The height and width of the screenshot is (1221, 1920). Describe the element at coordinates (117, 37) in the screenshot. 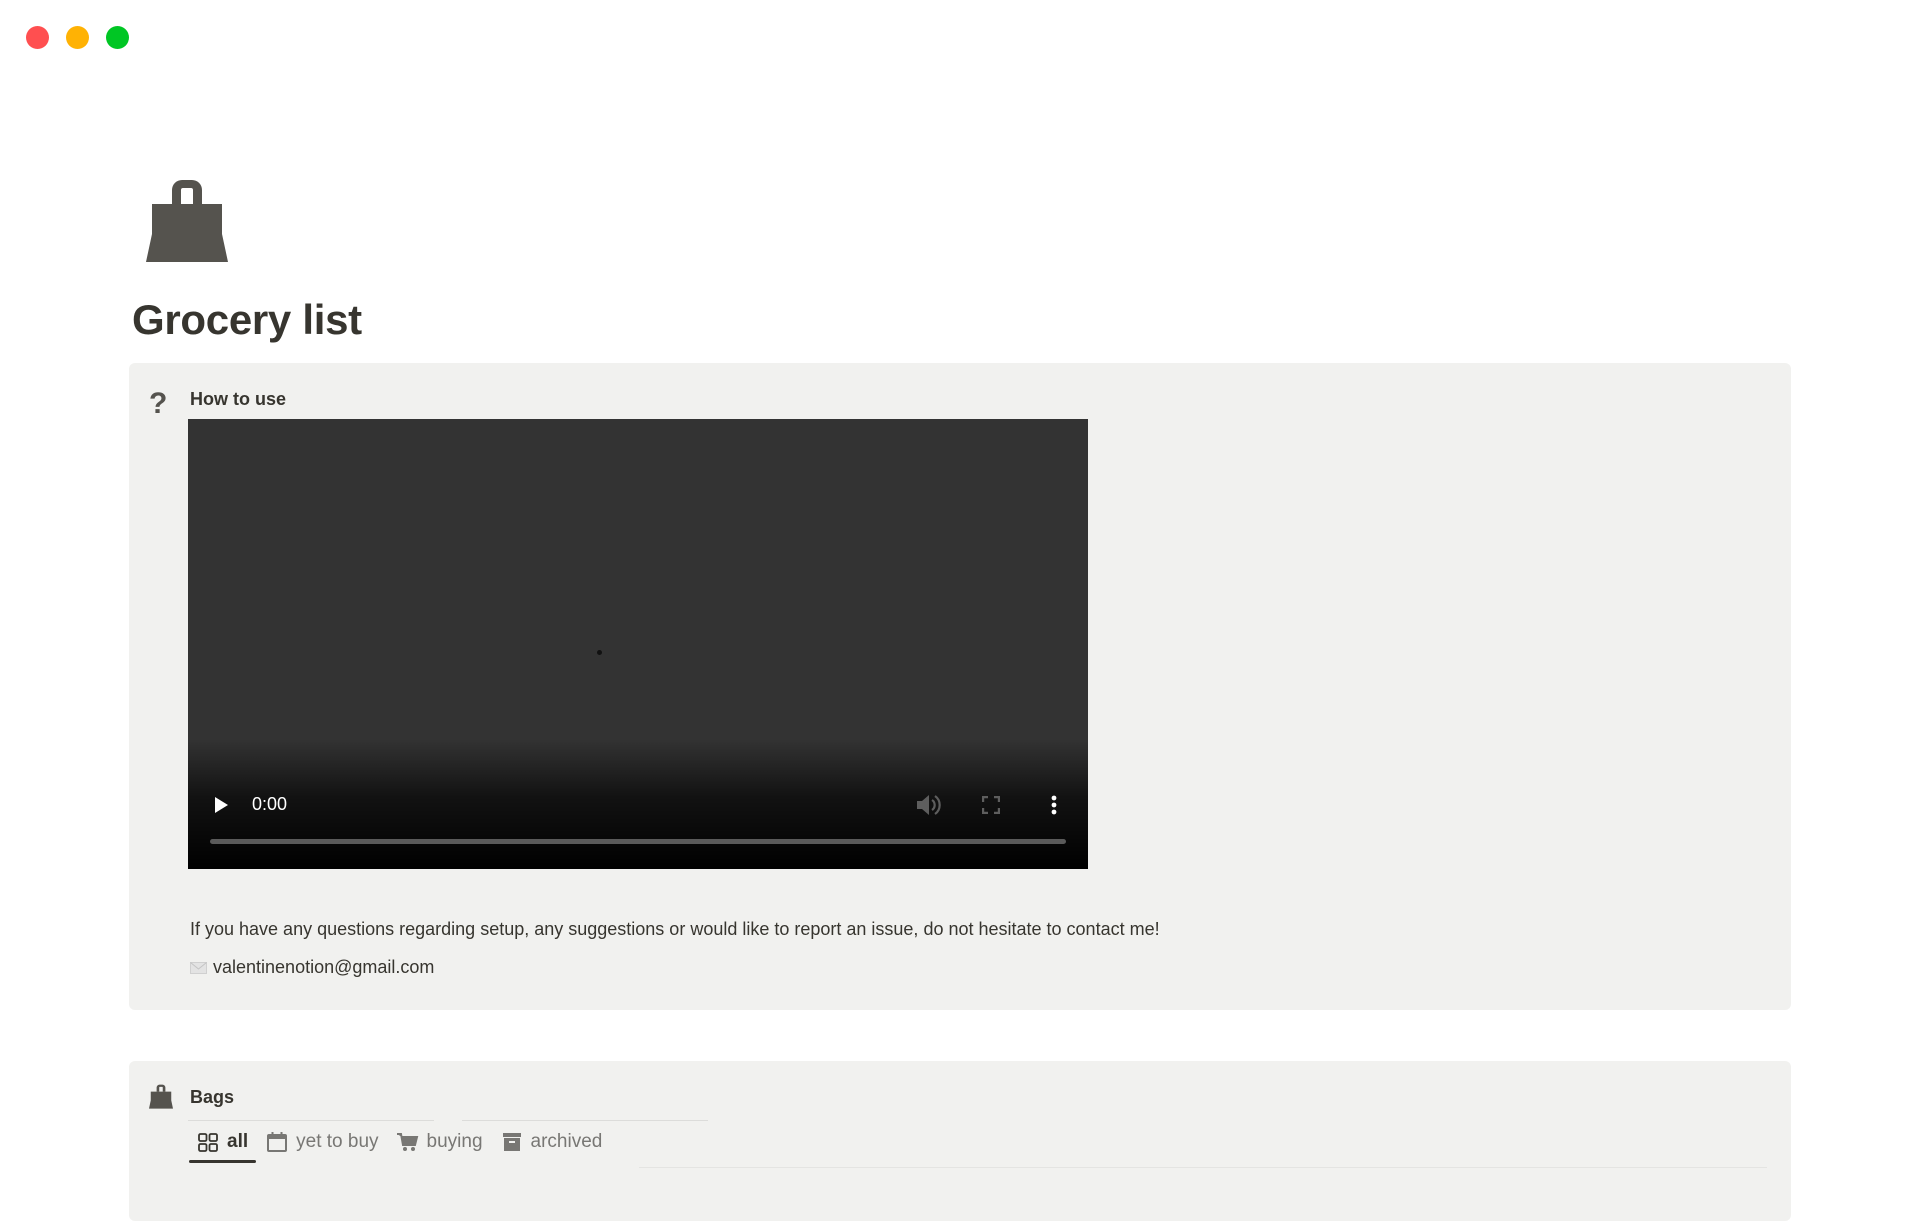

I see `maximize-window-button` at that location.